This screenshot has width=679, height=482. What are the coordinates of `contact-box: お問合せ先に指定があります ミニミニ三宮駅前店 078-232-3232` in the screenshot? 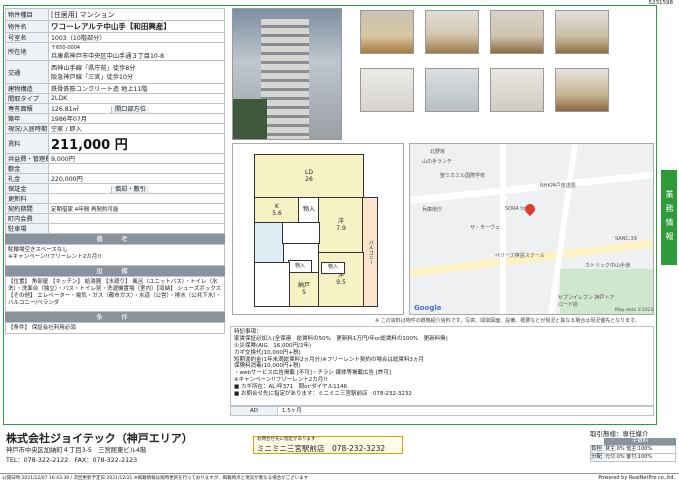 It's located at (328, 445).